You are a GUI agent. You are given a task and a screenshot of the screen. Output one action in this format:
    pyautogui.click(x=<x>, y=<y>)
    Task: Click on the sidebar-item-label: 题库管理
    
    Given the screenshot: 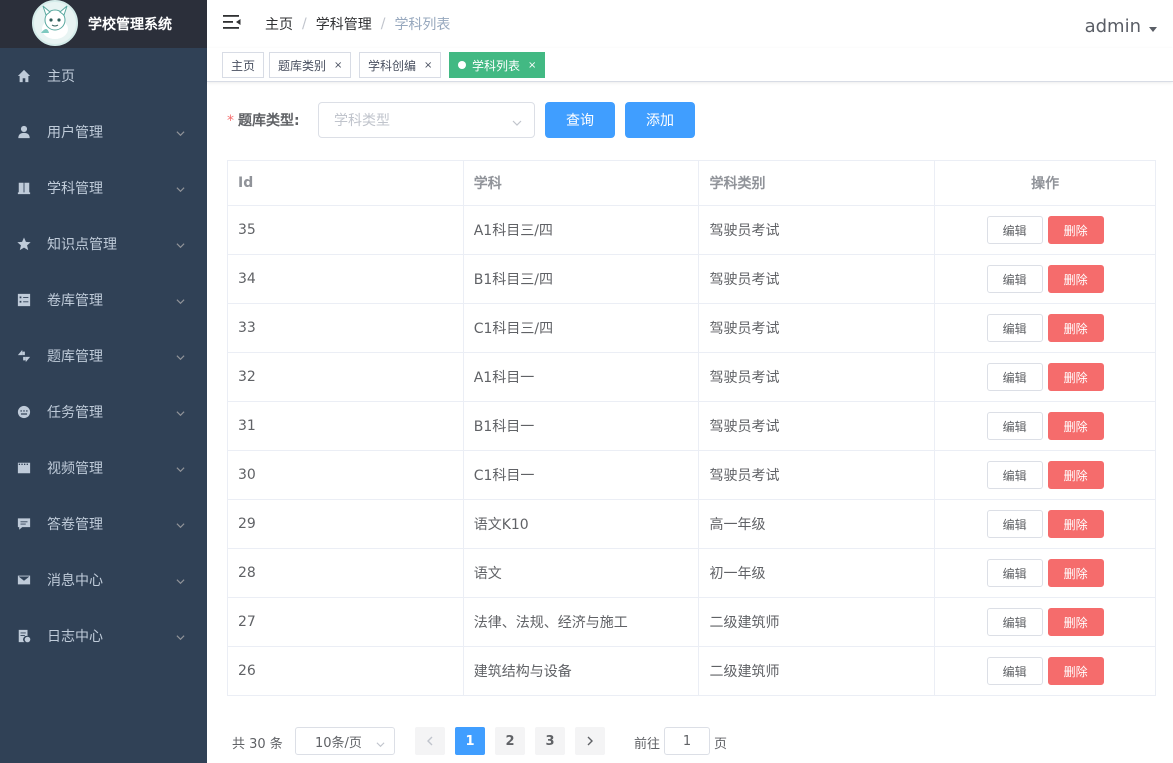 What is the action you would take?
    pyautogui.click(x=75, y=357)
    